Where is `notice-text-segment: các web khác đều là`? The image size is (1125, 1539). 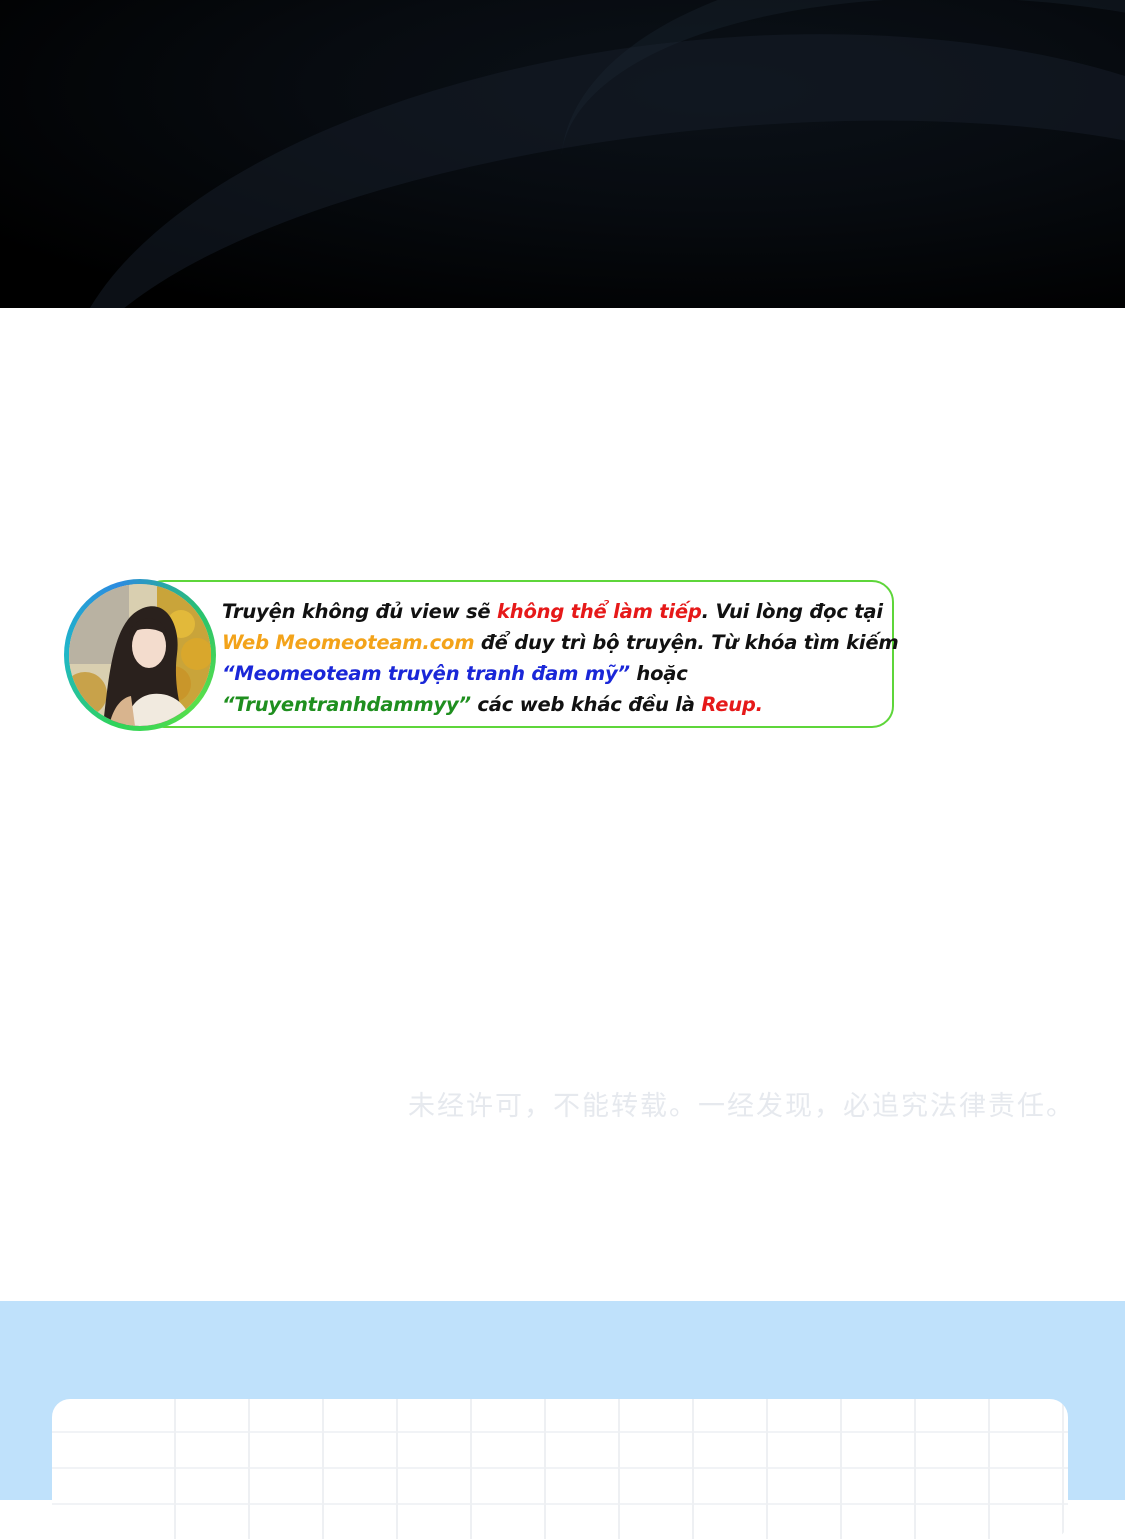 notice-text-segment: các web khác đều là is located at coordinates (586, 704).